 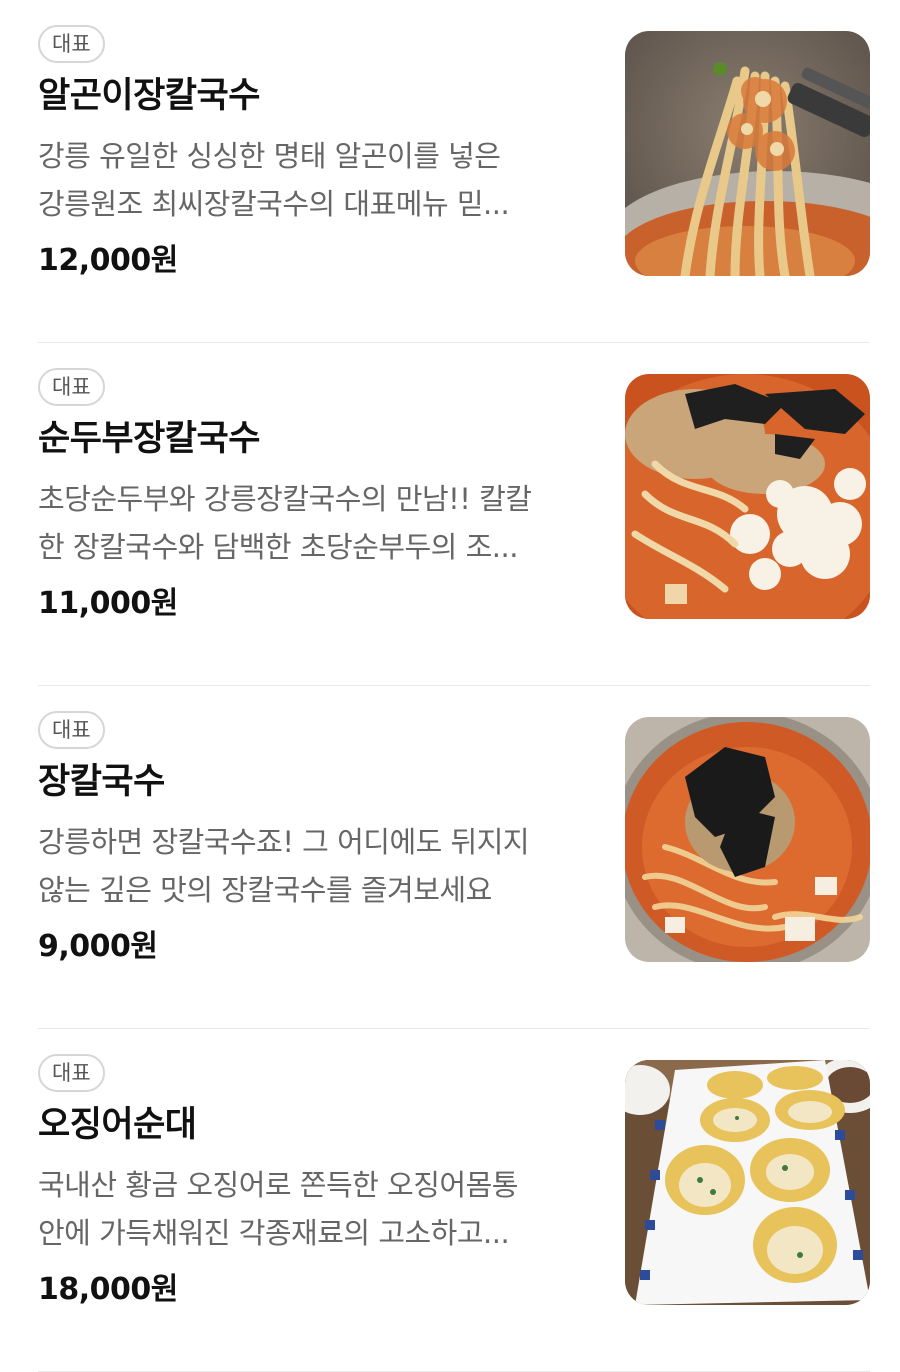 I want to click on menu-item-name: 순두부장칼국수, so click(x=149, y=439).